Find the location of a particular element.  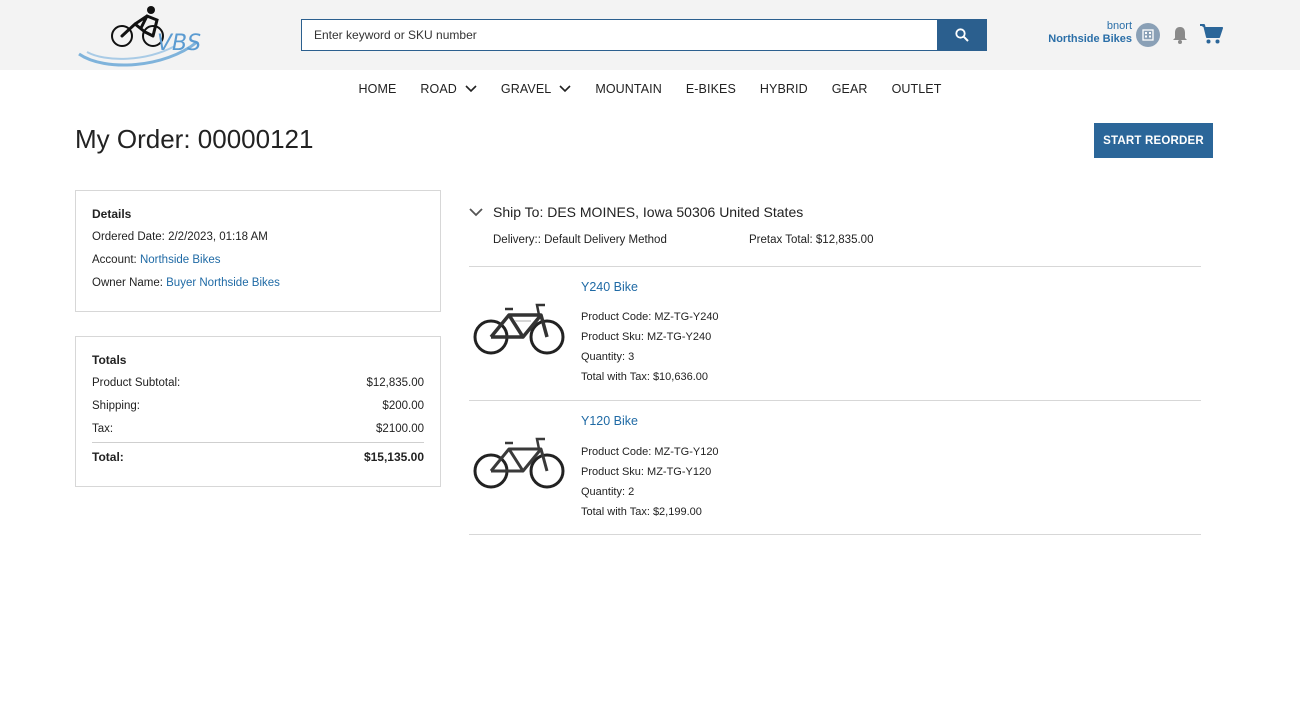

ordered-date-value: 2/2/2023, 01:18 AM is located at coordinates (218, 237).